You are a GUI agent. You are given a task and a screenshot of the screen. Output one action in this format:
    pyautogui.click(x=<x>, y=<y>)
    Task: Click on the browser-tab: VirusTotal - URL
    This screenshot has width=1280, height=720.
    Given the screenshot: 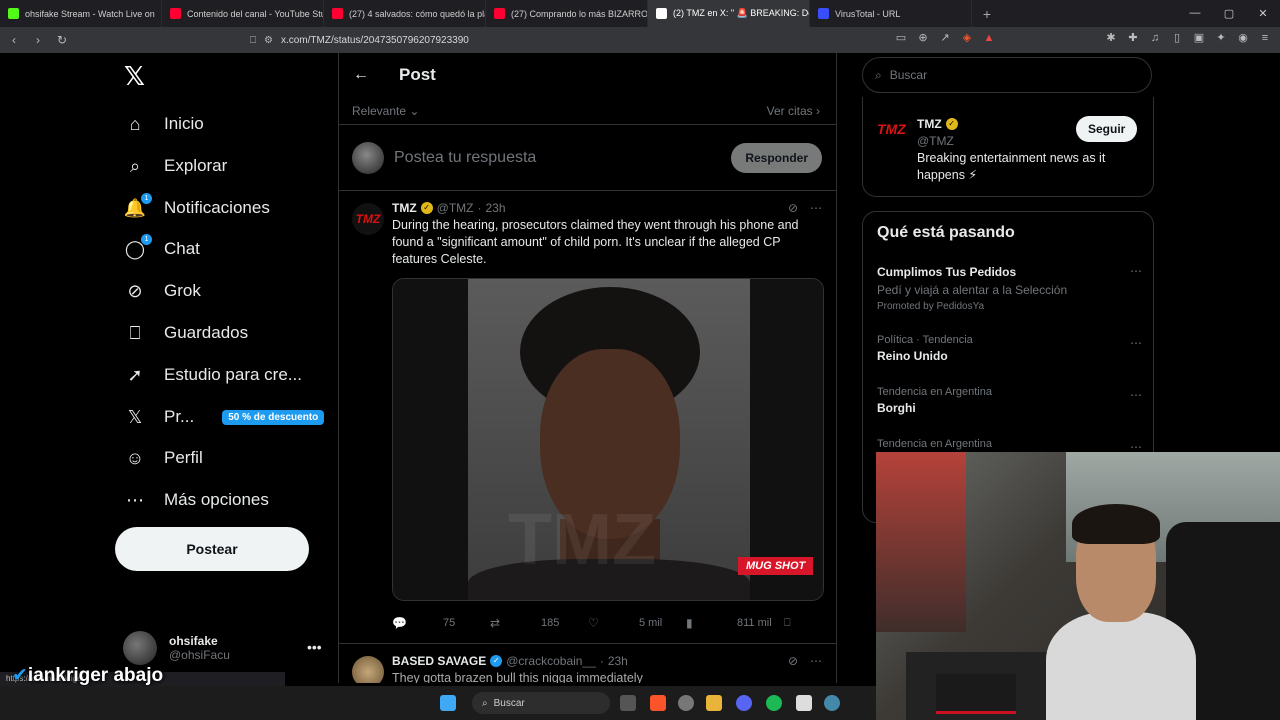 What is the action you would take?
    pyautogui.click(x=891, y=13)
    